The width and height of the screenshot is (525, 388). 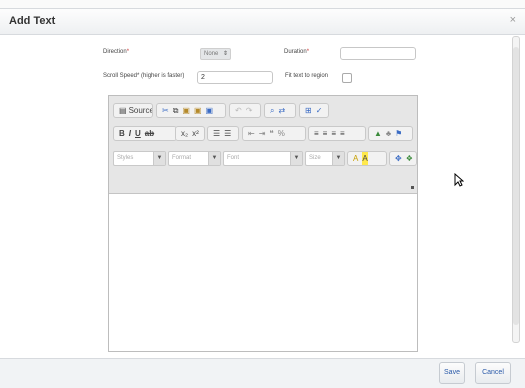 What do you see at coordinates (516, 186) in the screenshot?
I see `scrollbar-thumb` at bounding box center [516, 186].